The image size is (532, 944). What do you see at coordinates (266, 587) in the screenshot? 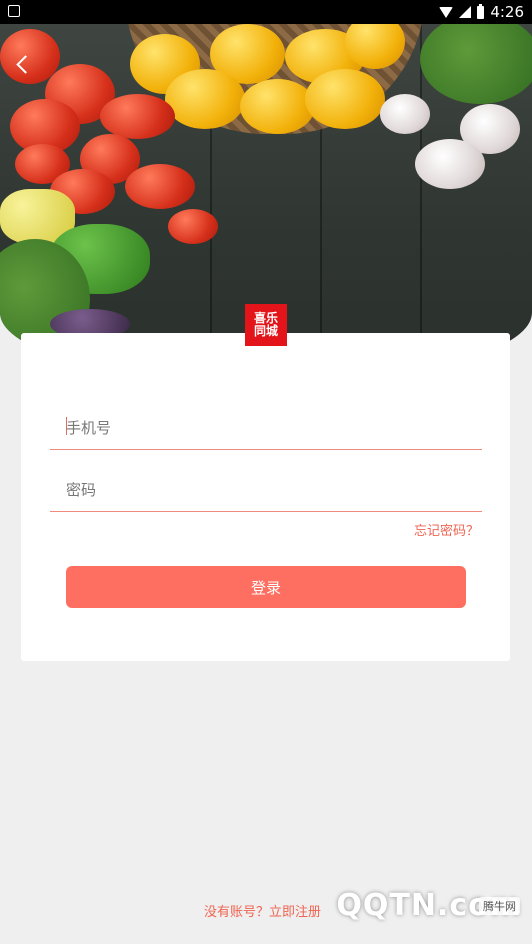
I see `login-button: 登录` at bounding box center [266, 587].